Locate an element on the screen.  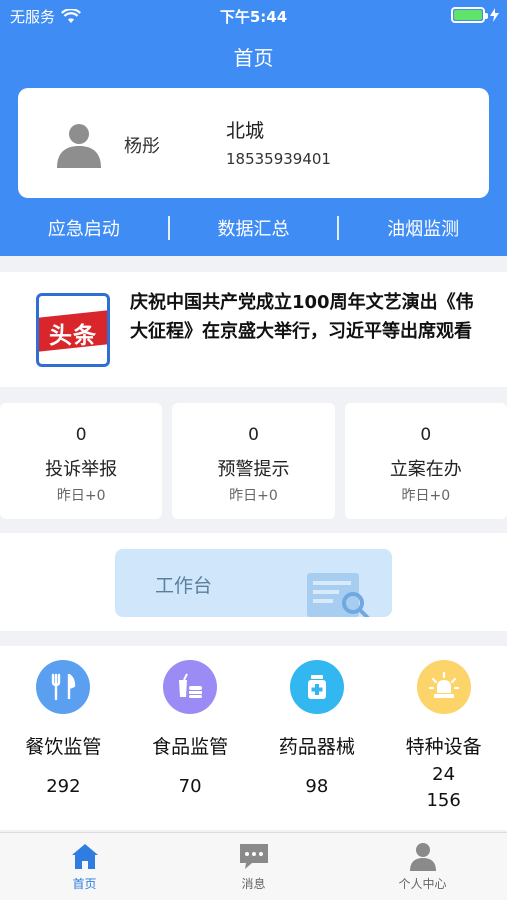
charging-icon is located at coordinates (494, 15).